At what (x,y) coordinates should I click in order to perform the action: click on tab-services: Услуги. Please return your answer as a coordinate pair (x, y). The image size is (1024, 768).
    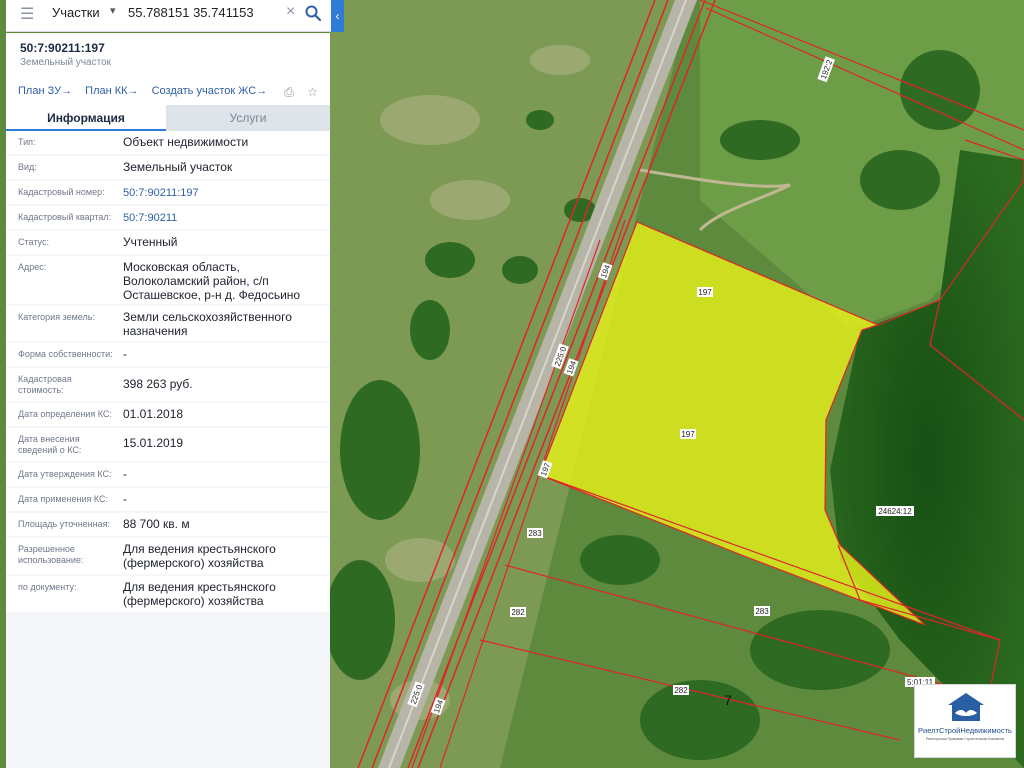
    Looking at the image, I should click on (248, 118).